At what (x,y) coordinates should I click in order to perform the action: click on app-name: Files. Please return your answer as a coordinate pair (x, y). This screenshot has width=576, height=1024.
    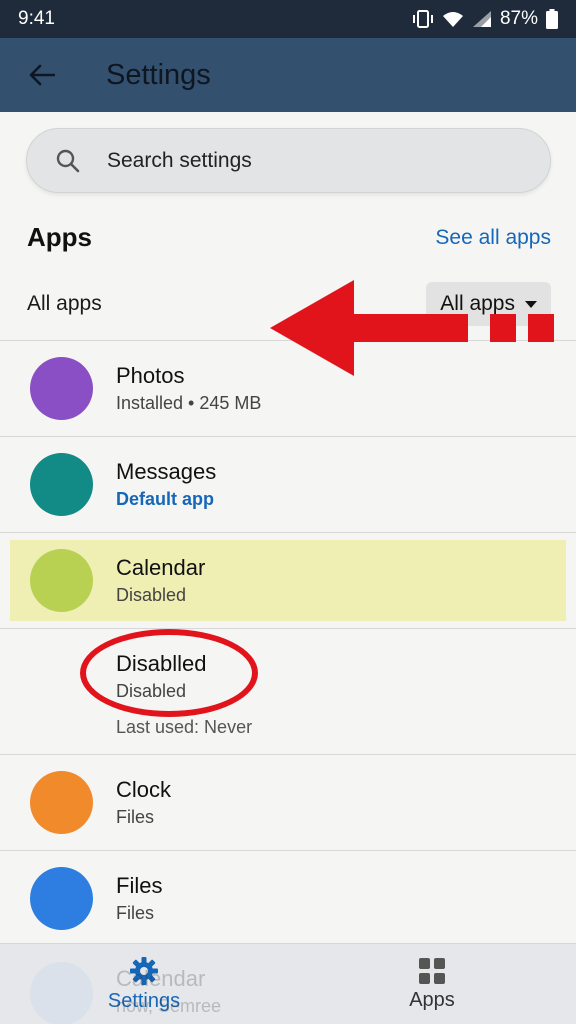
    Looking at the image, I should click on (139, 885).